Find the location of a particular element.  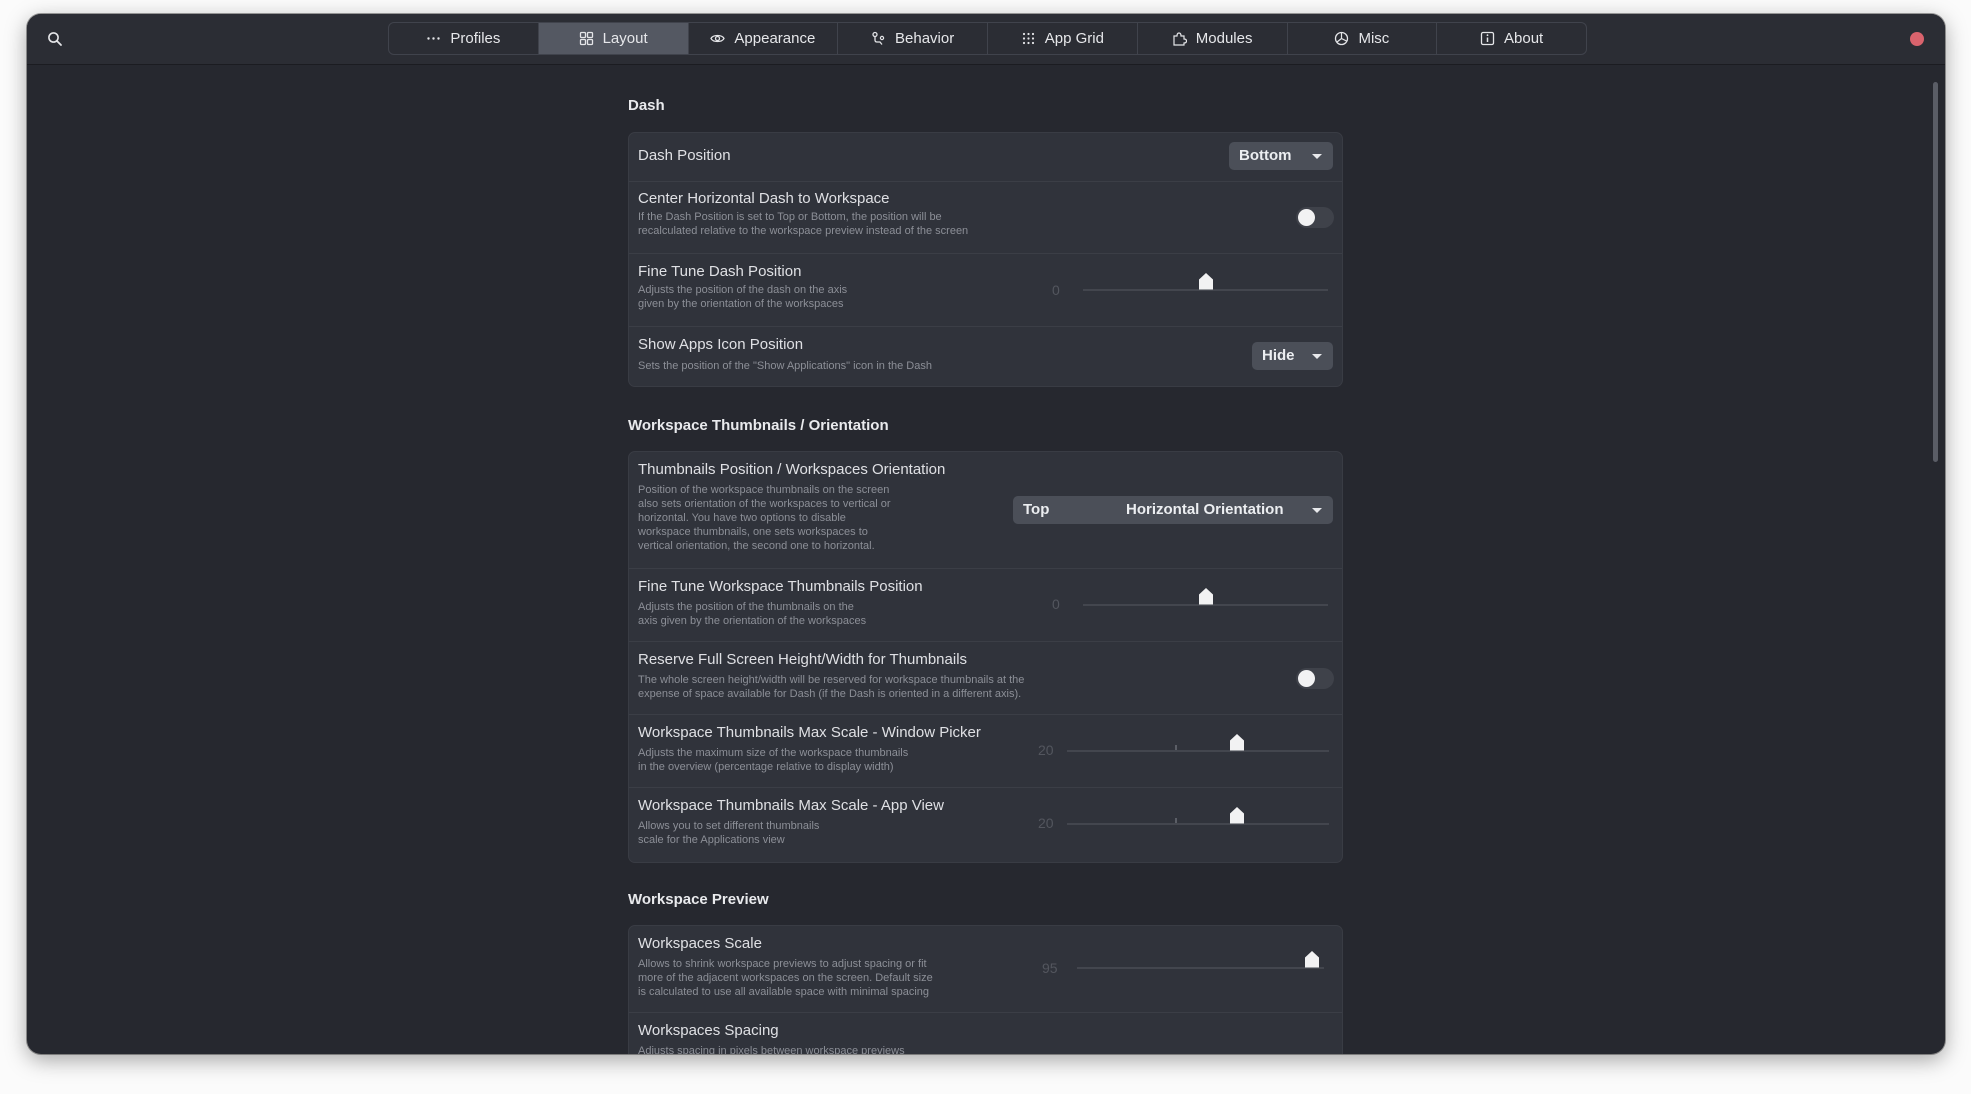

tab-label: About is located at coordinates (1524, 38).